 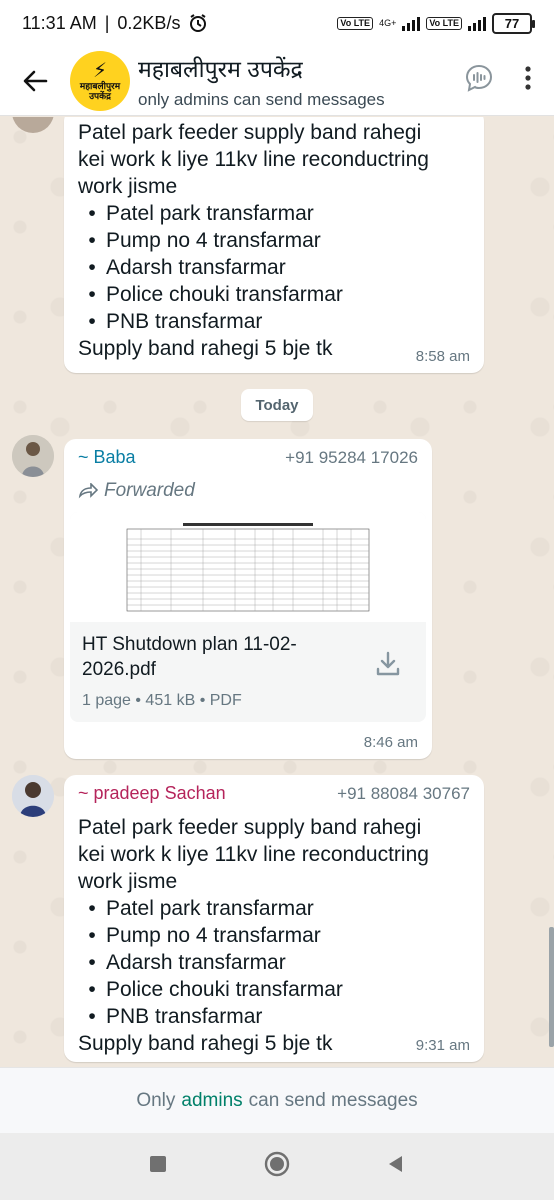 I want to click on system-nav-bar, so click(x=277, y=1166).